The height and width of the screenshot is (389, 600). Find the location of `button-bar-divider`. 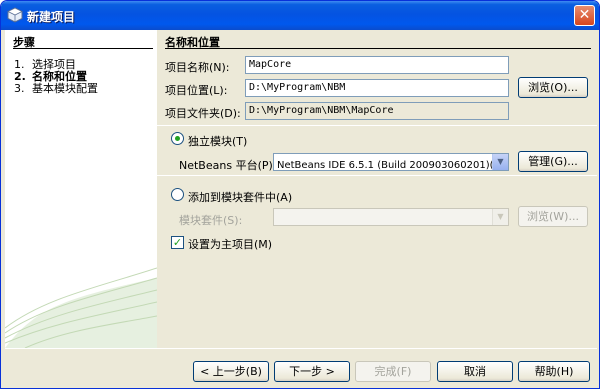

button-bar-divider is located at coordinates (301, 348).